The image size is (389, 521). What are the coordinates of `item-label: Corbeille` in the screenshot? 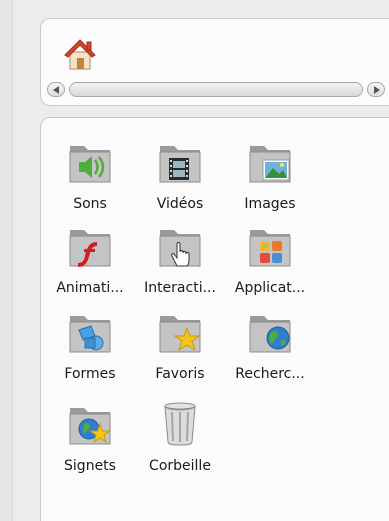 It's located at (180, 466).